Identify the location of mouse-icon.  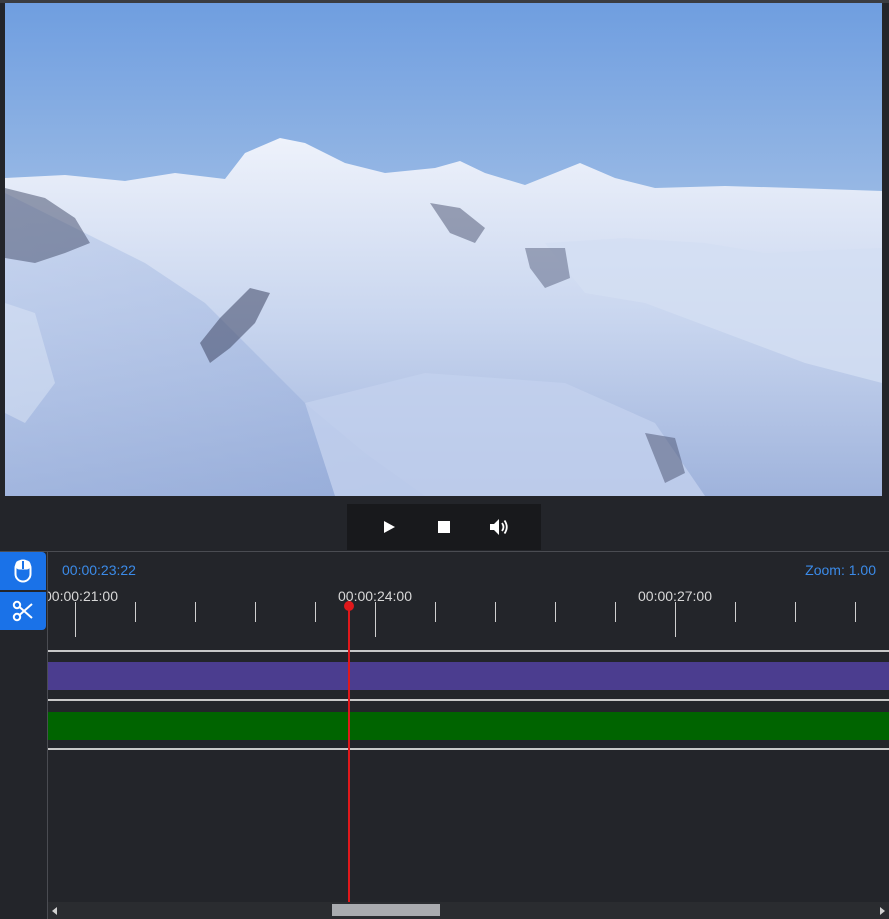
(23, 571).